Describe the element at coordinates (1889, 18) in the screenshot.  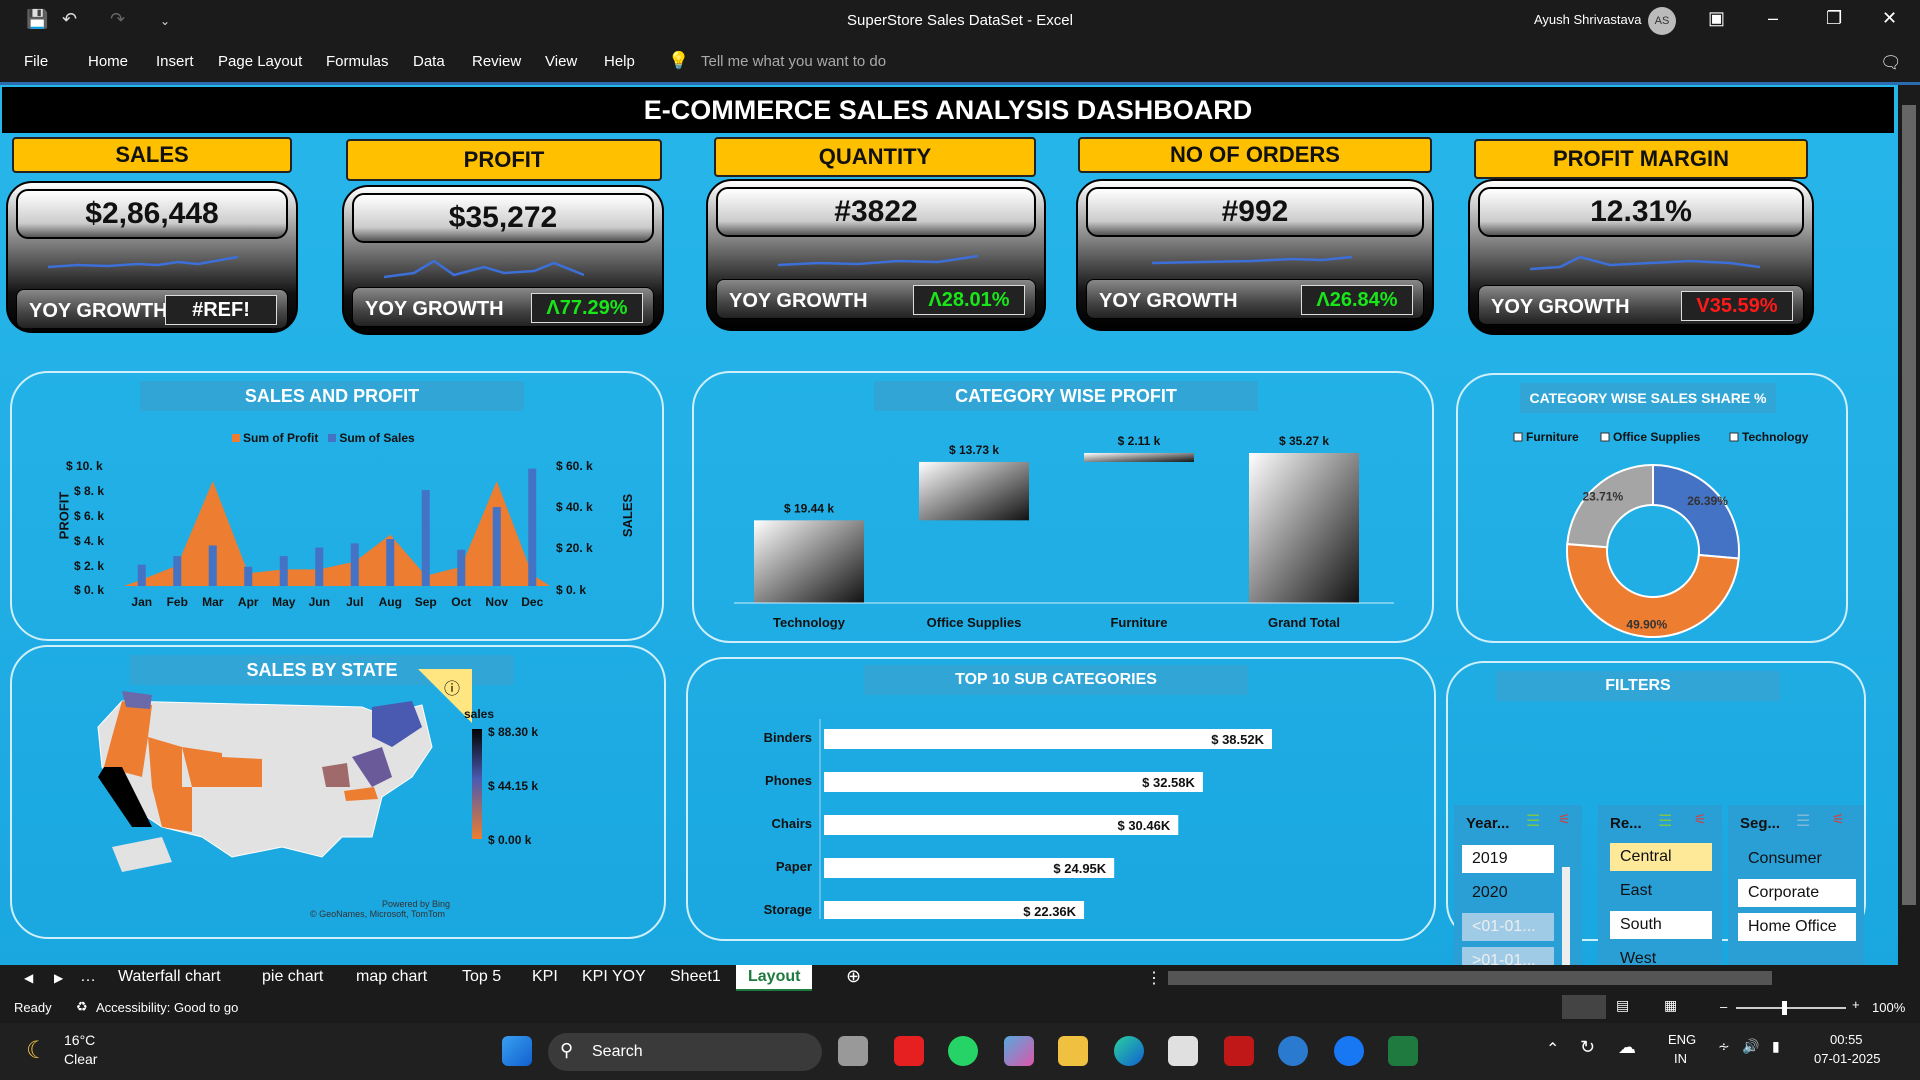
I see `close-icon: ✕` at that location.